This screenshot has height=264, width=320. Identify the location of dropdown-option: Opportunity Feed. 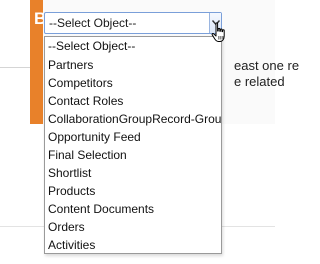
(133, 137).